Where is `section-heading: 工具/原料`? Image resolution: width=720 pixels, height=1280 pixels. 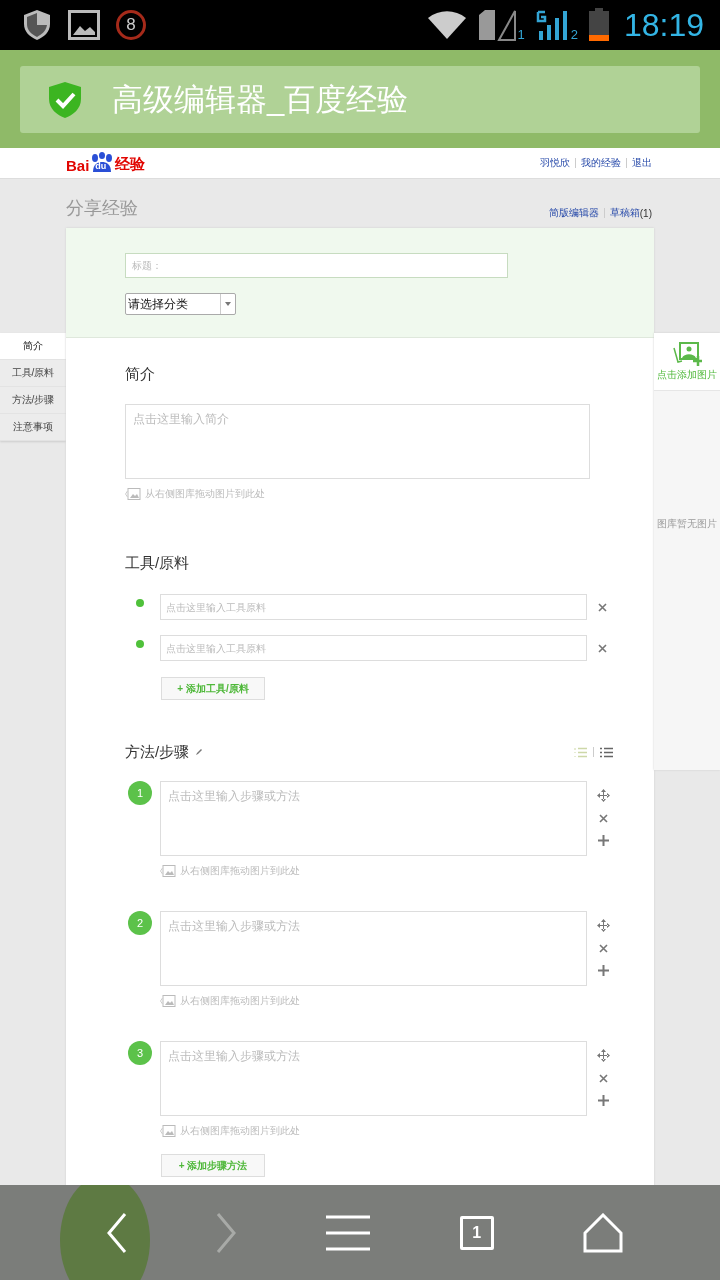 section-heading: 工具/原料 is located at coordinates (157, 563).